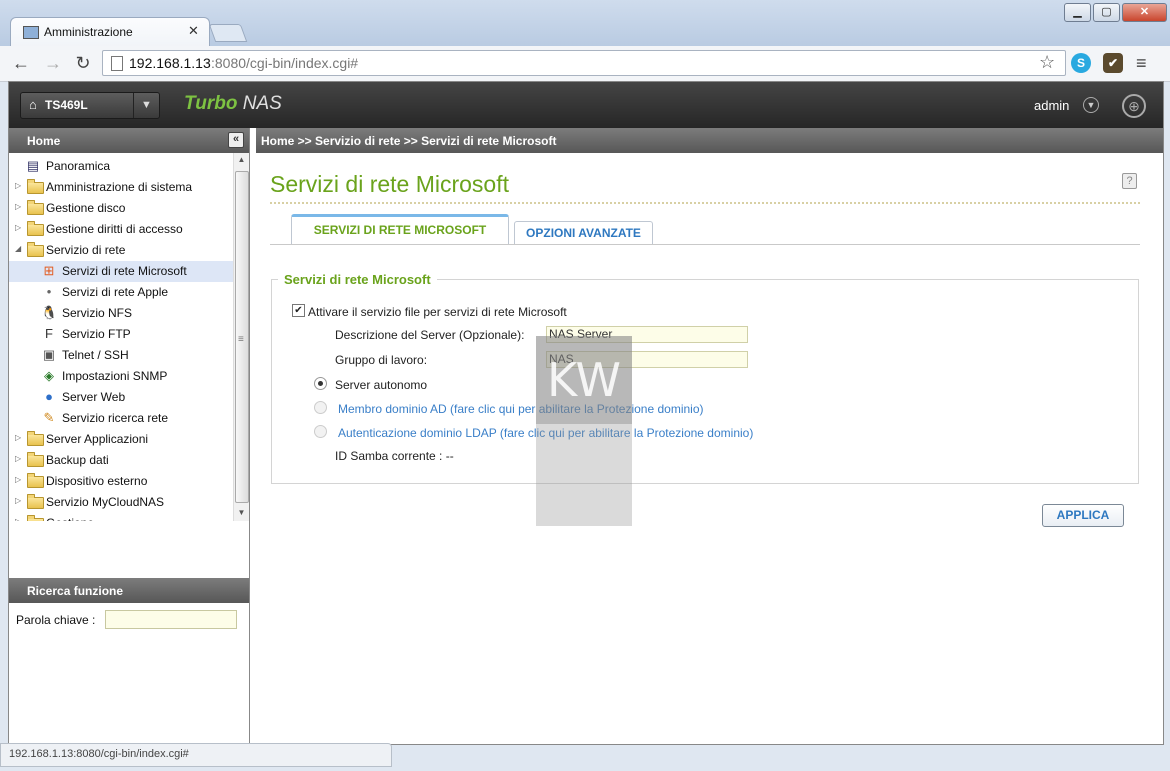 This screenshot has height=771, width=1170. What do you see at coordinates (298, 310) in the screenshot?
I see `enable-service-checkbox: ✔` at bounding box center [298, 310].